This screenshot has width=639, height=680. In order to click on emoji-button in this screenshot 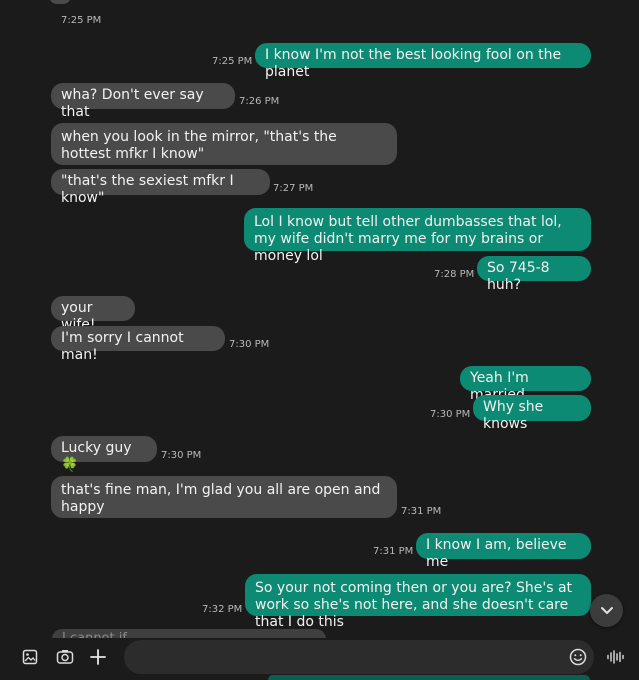, I will do `click(578, 657)`.